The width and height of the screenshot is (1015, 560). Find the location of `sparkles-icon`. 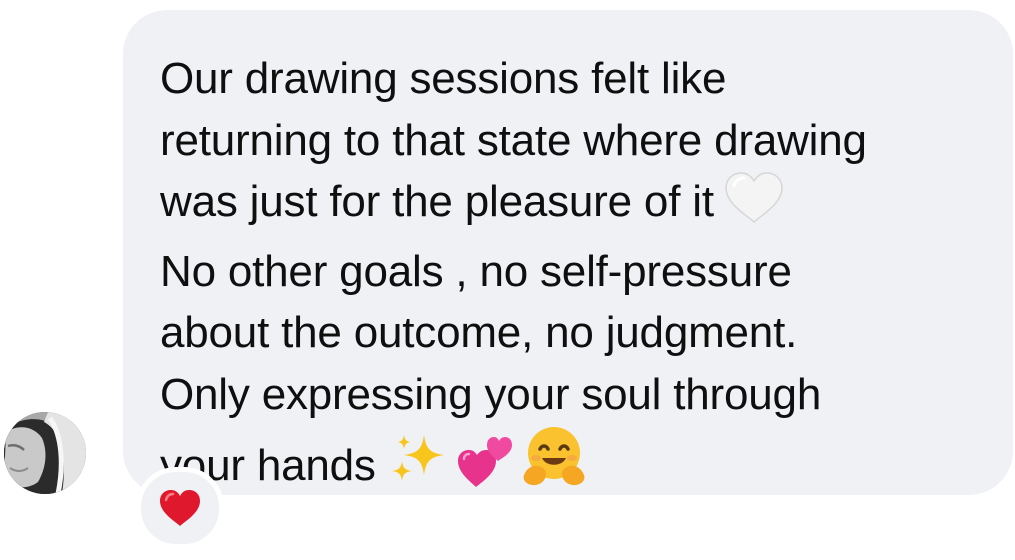

sparkles-icon is located at coordinates (419, 468).